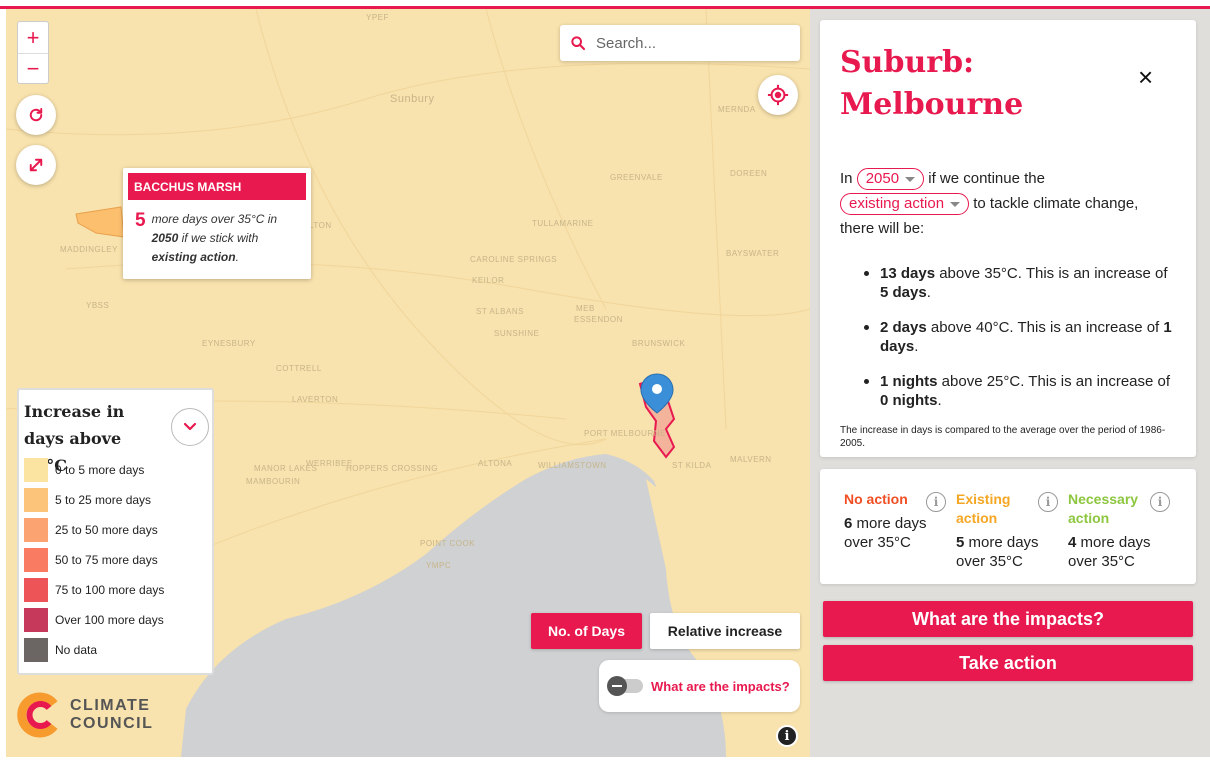 Image resolution: width=1210 pixels, height=763 pixels. What do you see at coordinates (692, 465) in the screenshot?
I see `place-label: St Kilda` at bounding box center [692, 465].